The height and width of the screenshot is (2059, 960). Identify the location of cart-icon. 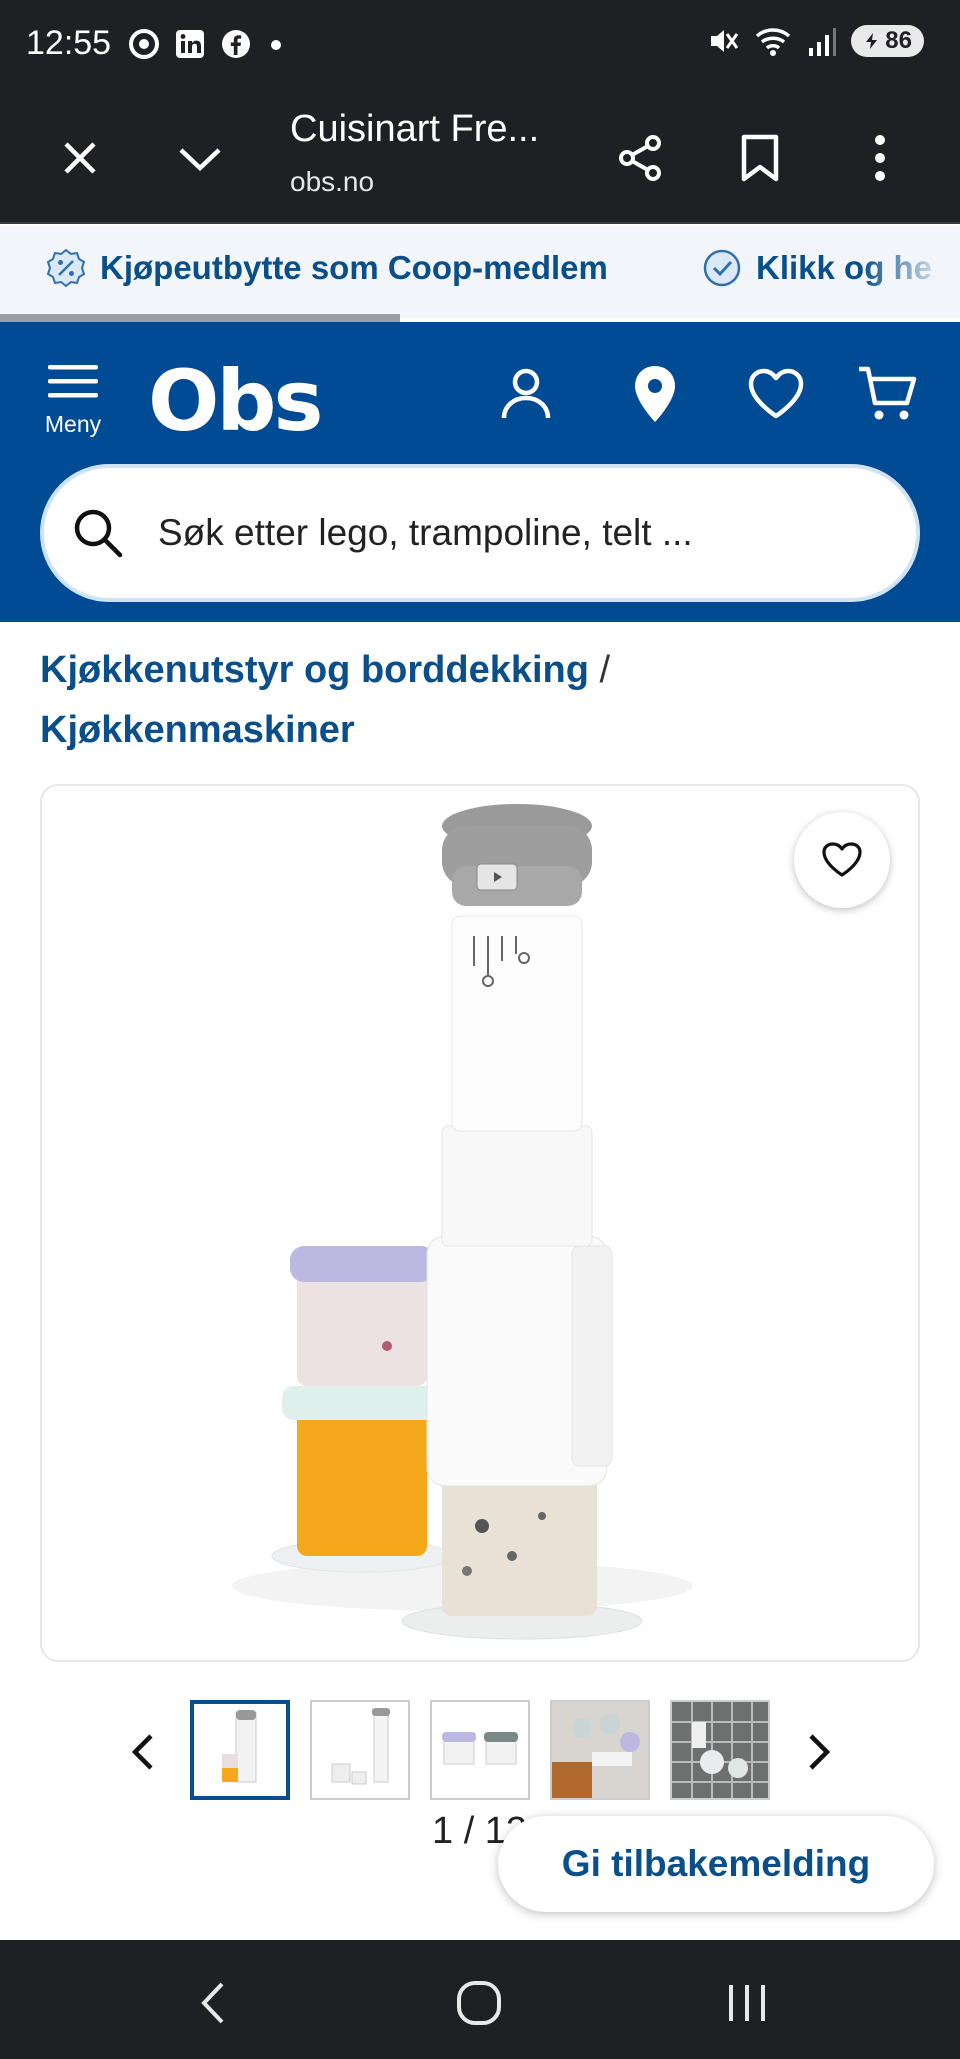
(888, 393).